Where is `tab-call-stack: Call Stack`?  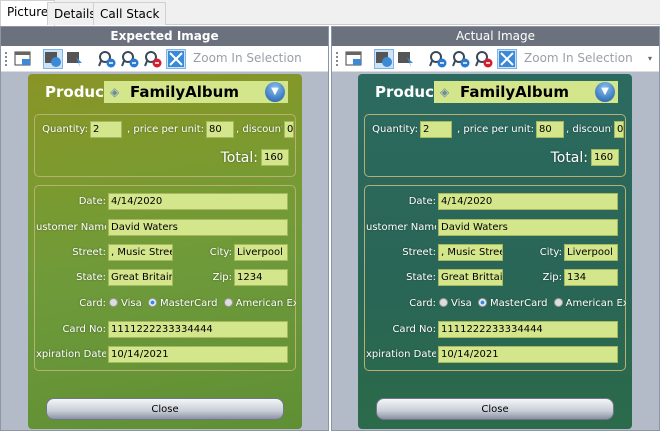 tab-call-stack: Call Stack is located at coordinates (130, 13).